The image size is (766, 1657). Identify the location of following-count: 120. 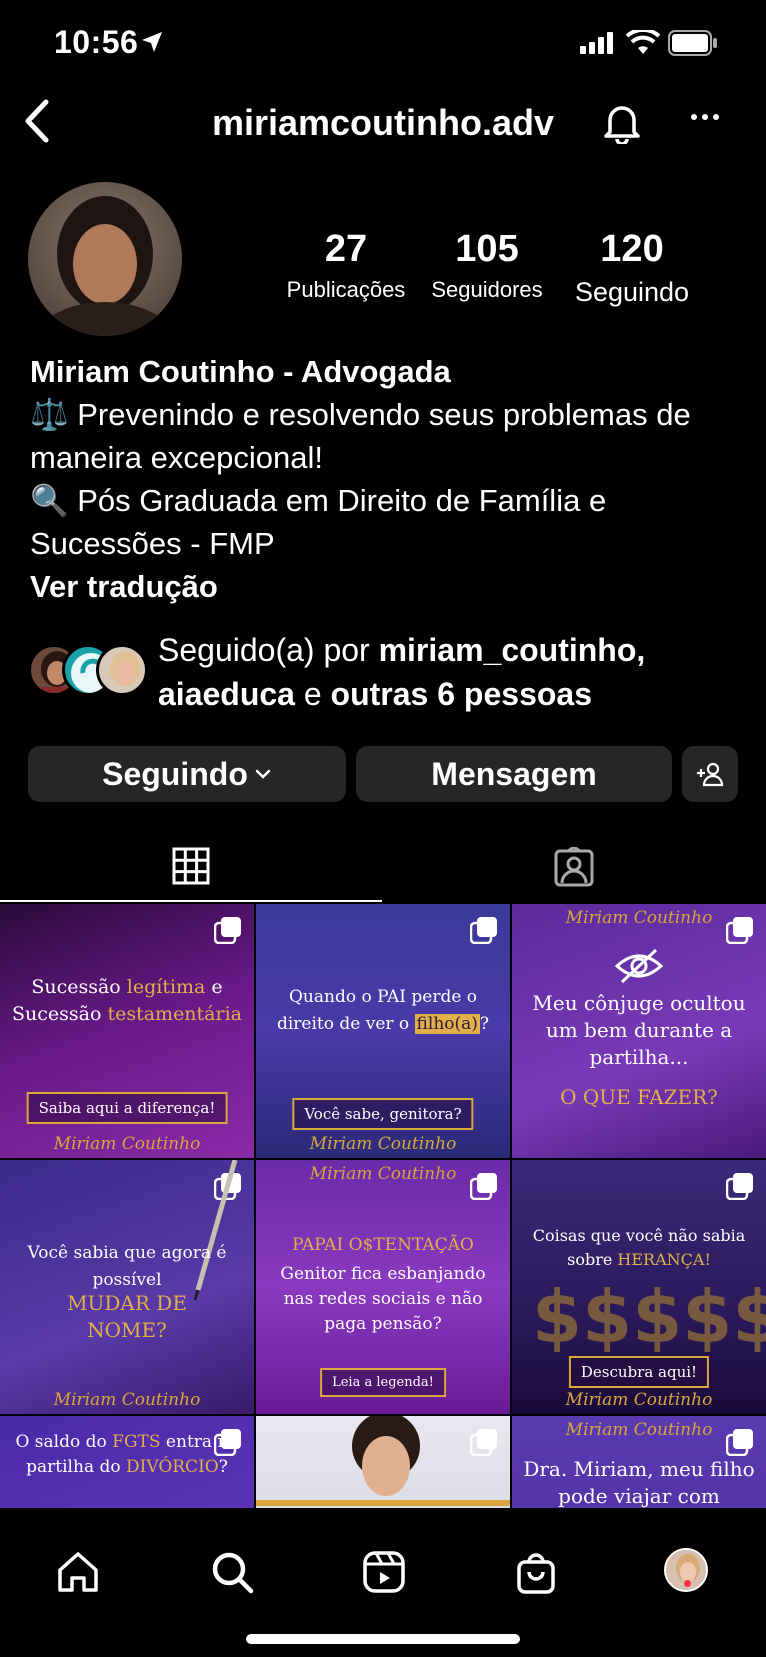
(632, 249).